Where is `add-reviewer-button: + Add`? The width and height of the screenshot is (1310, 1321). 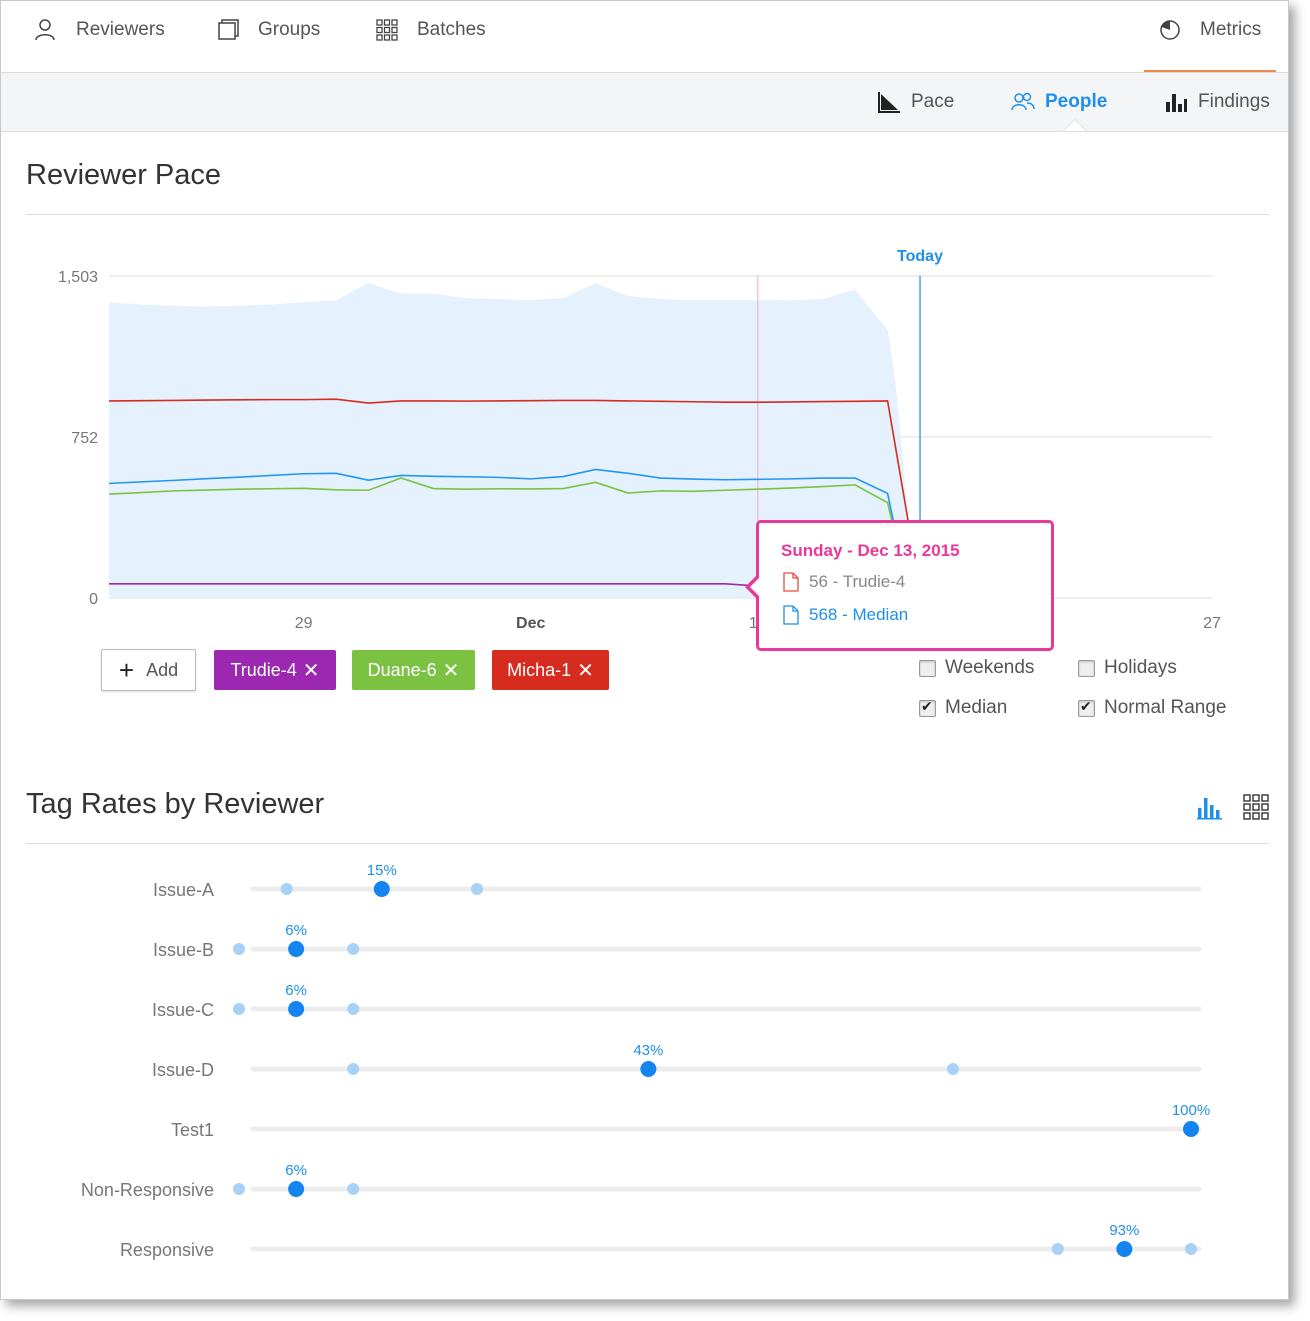
add-reviewer-button: + Add is located at coordinates (148, 670).